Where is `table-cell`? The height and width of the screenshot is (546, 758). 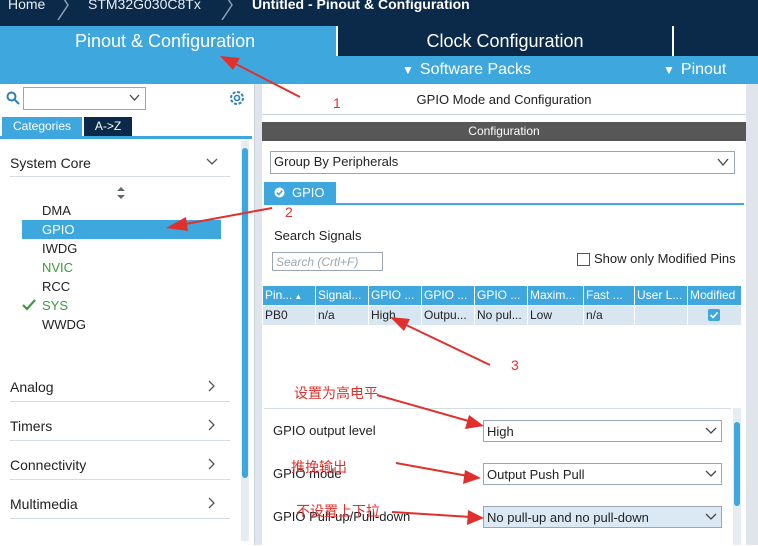 table-cell is located at coordinates (661, 315).